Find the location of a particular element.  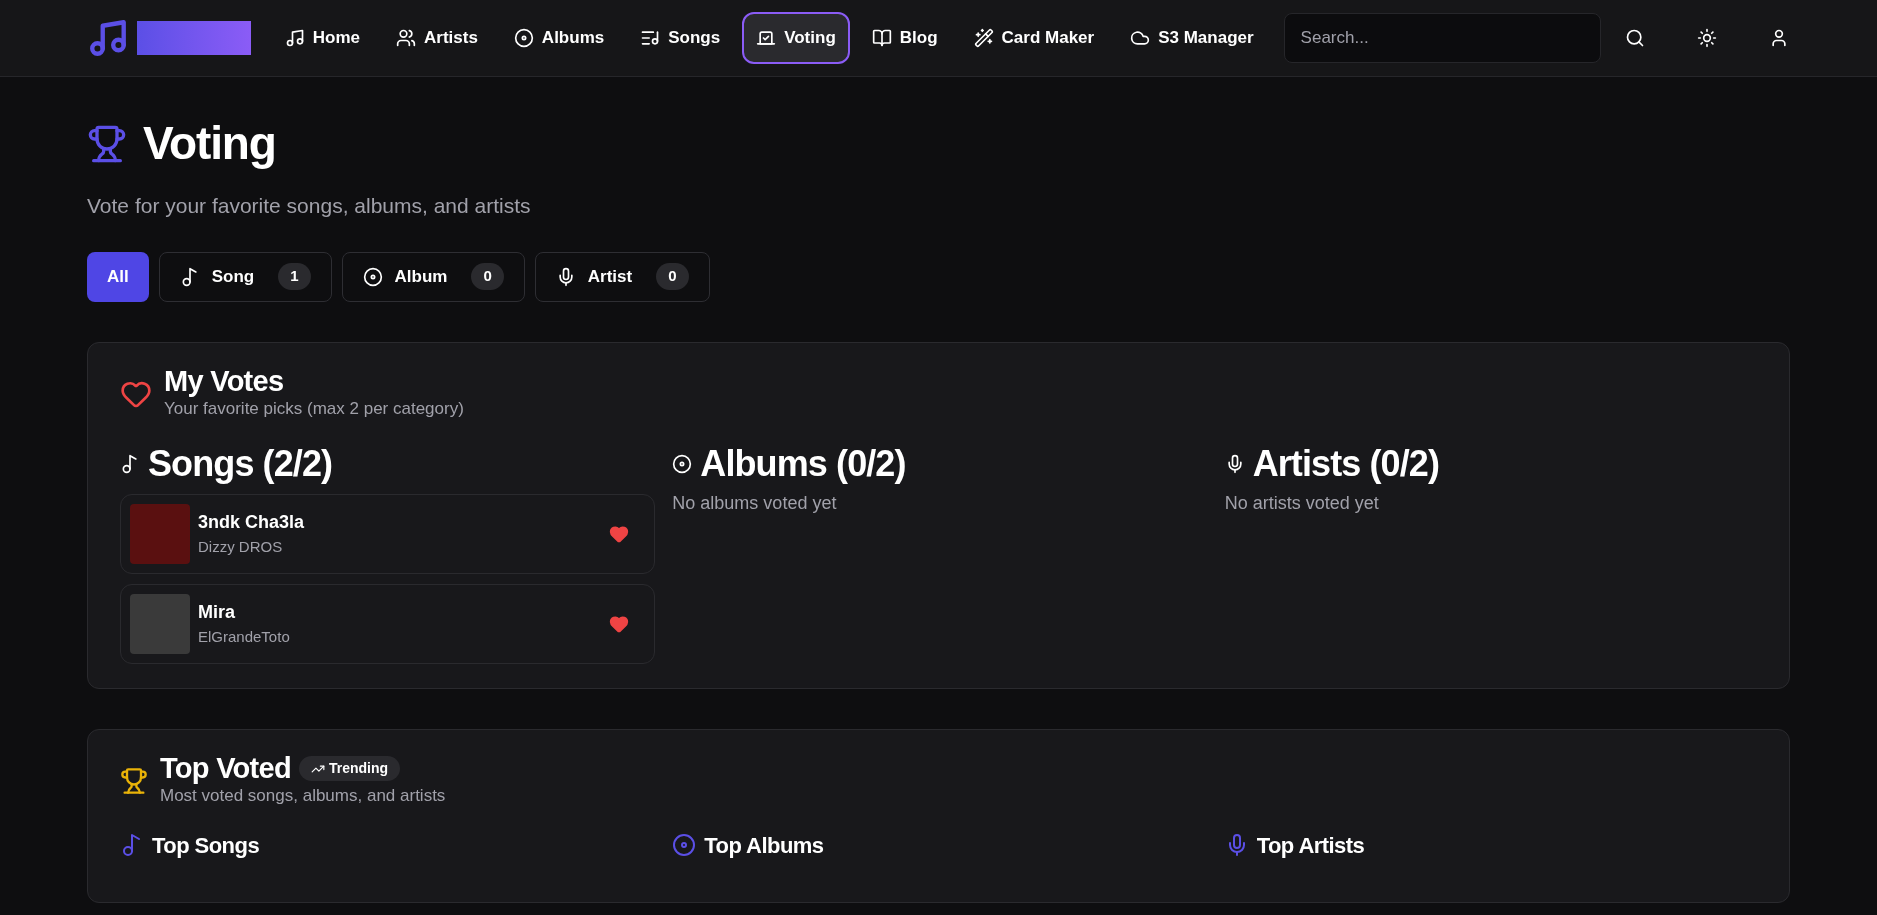

song-title: Mira is located at coordinates (217, 613).